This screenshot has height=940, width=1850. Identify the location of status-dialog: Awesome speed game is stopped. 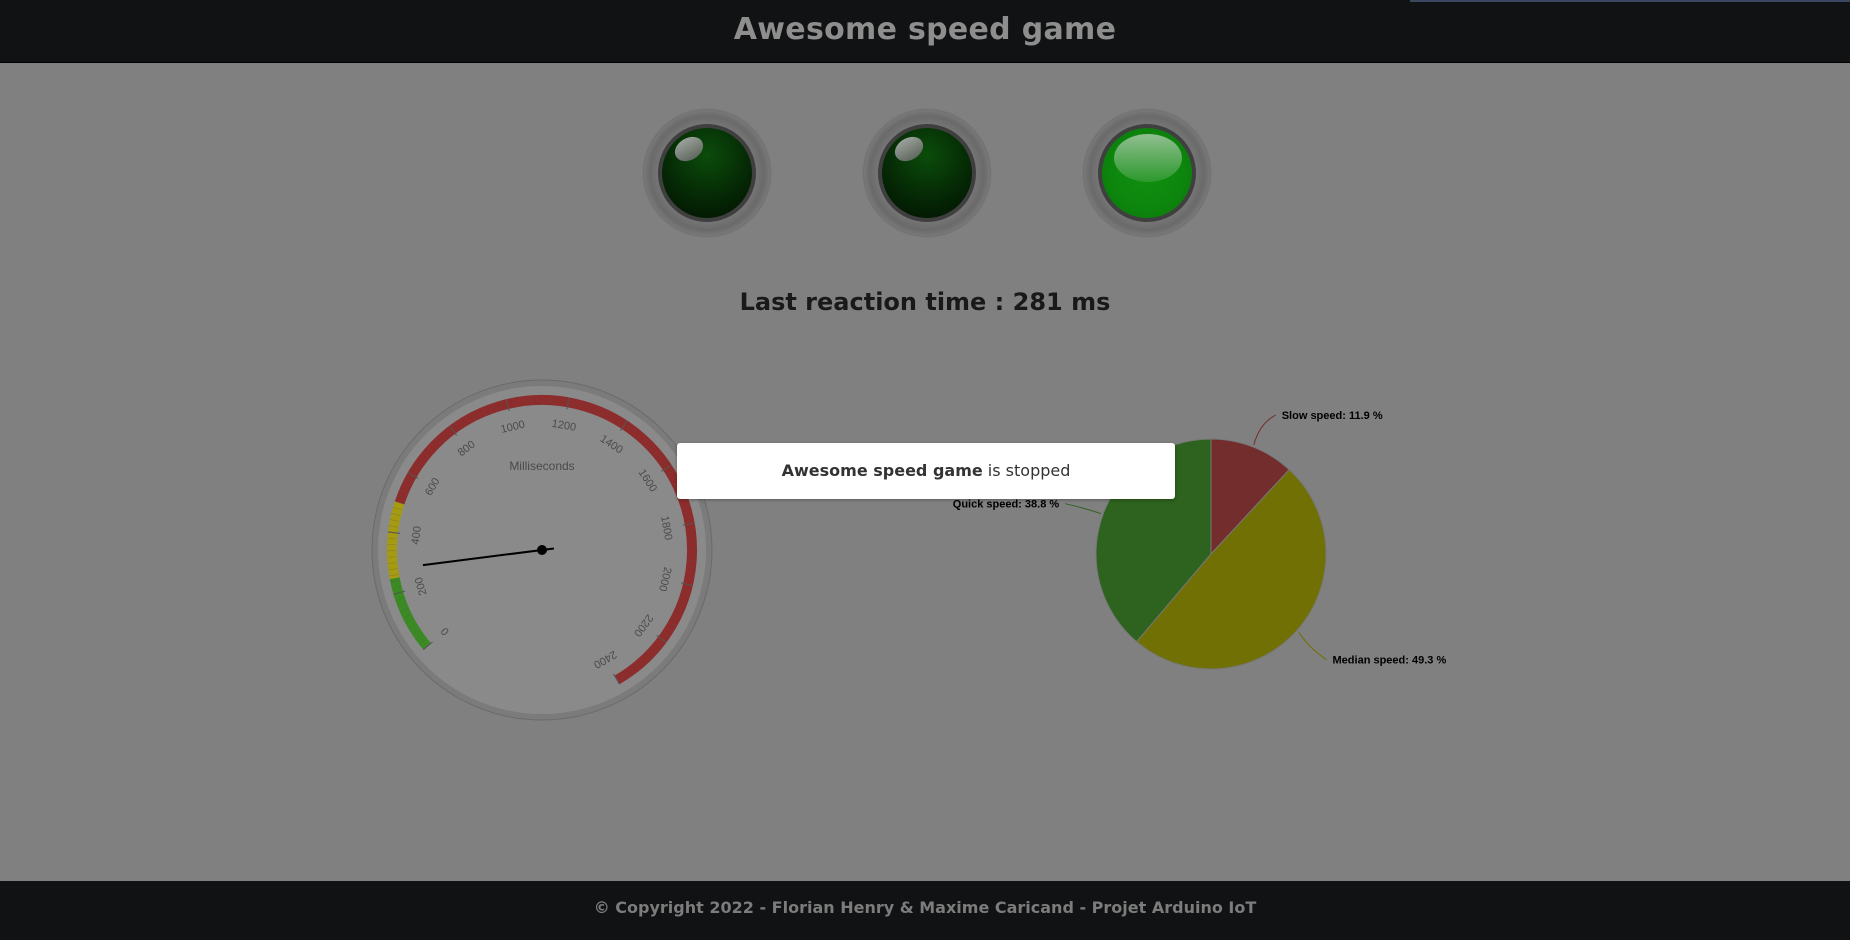
(926, 471).